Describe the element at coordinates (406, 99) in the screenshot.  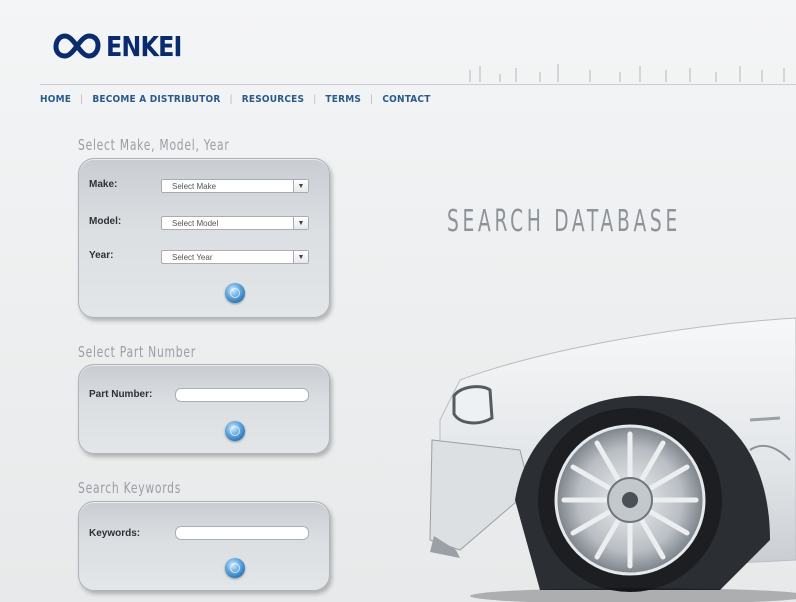
I see `nav-contact: CONTACT` at that location.